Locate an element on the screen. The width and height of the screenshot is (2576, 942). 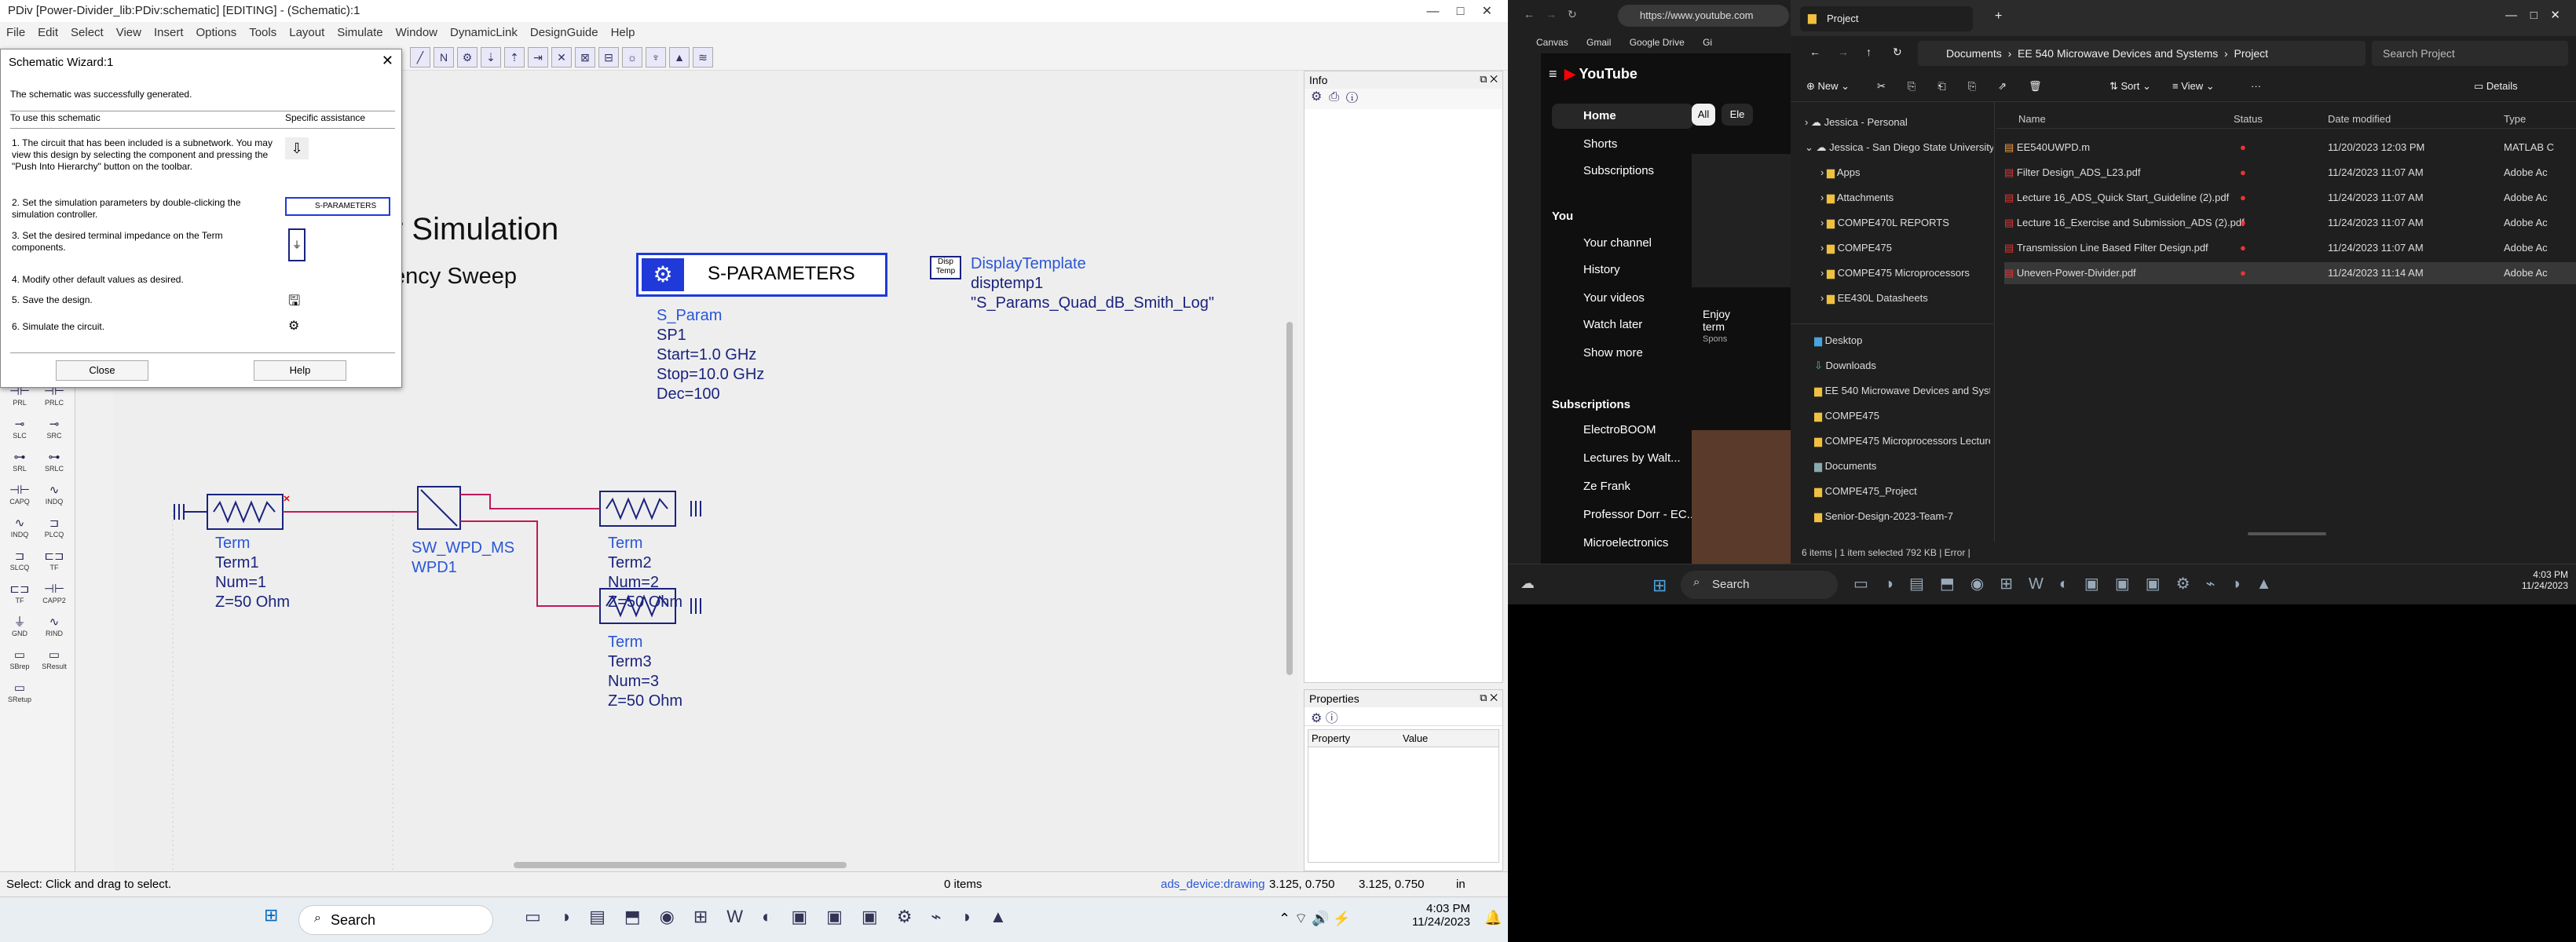
palette-item: ⊐ SLCQ is located at coordinates (20, 564).